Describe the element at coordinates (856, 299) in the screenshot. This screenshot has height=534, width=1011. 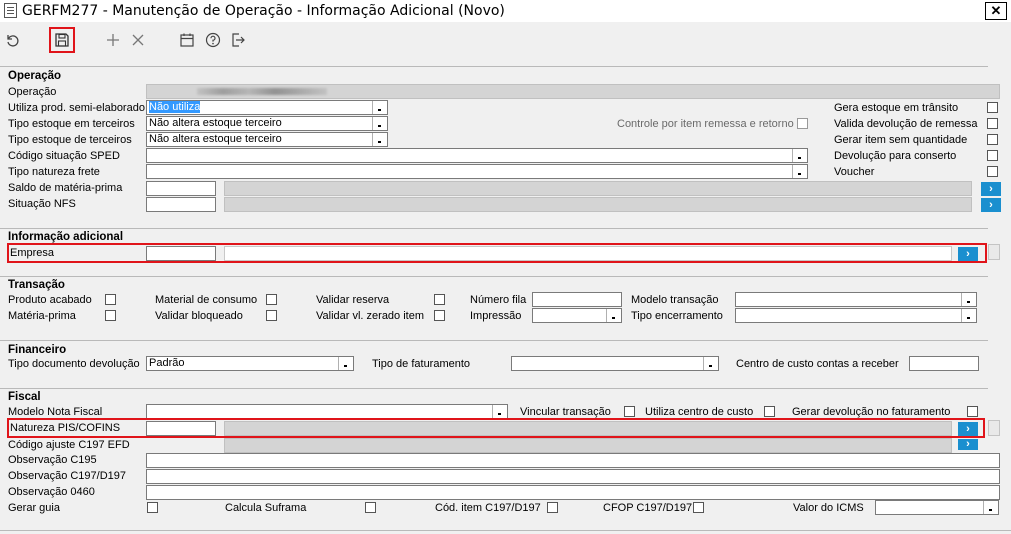
I see `modelo-transacao-select` at that location.